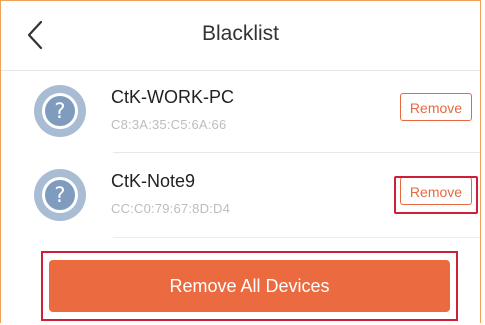  What do you see at coordinates (169, 124) in the screenshot?
I see `device-mac: C8:3A:35:C5:6A:66` at bounding box center [169, 124].